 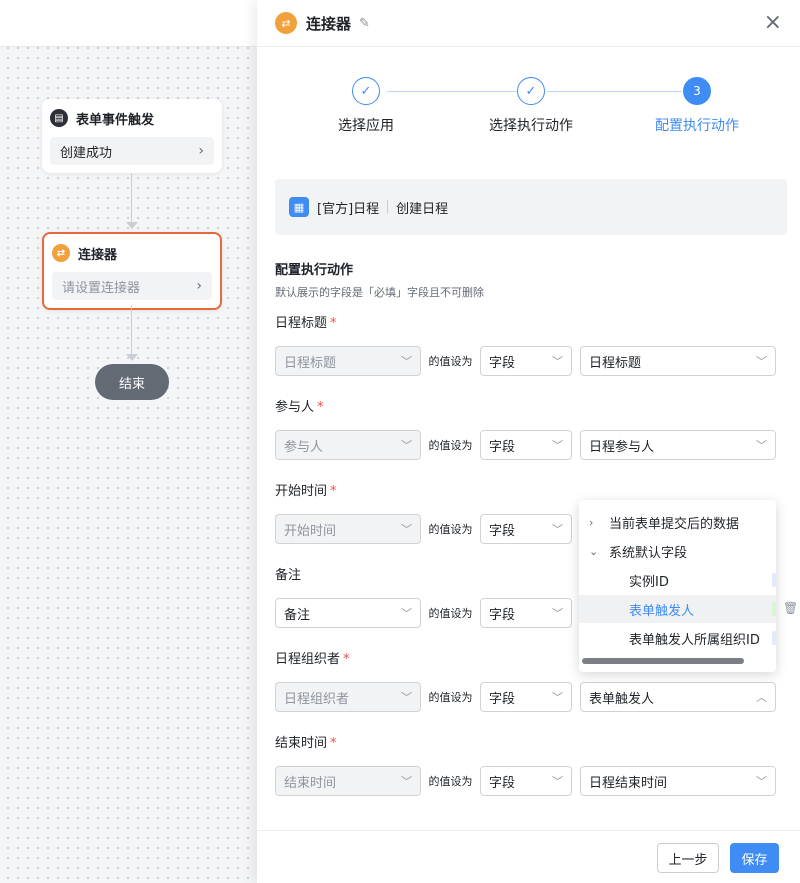 What do you see at coordinates (688, 858) in the screenshot?
I see `previous-step-button: 上一步` at bounding box center [688, 858].